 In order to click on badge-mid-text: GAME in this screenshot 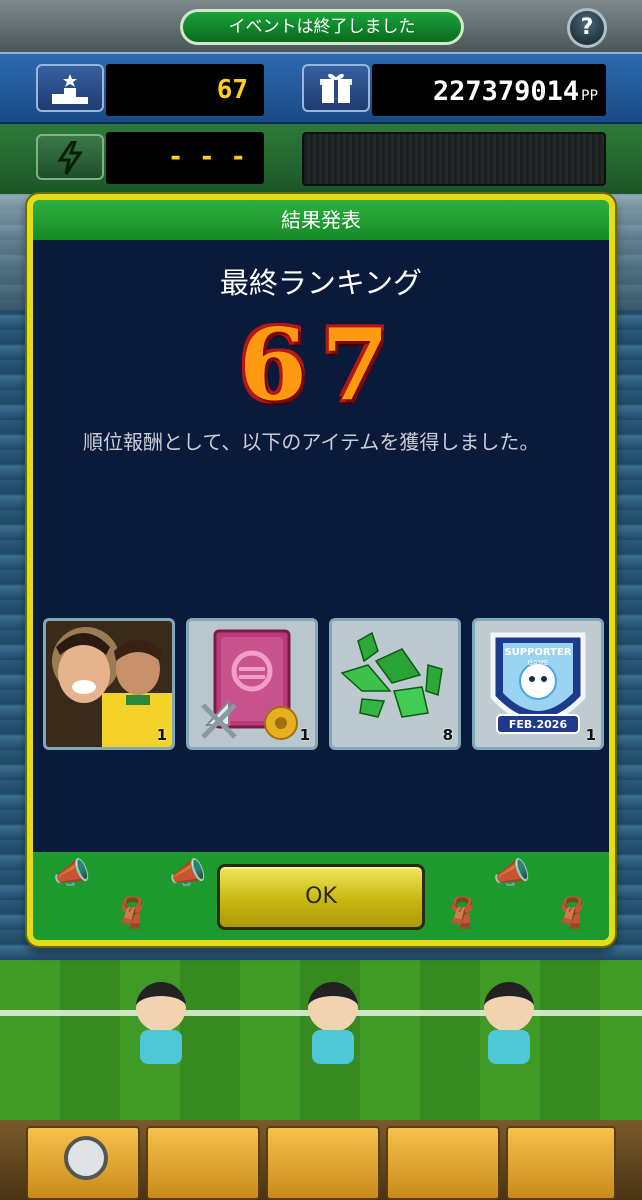, I will do `click(538, 663)`.